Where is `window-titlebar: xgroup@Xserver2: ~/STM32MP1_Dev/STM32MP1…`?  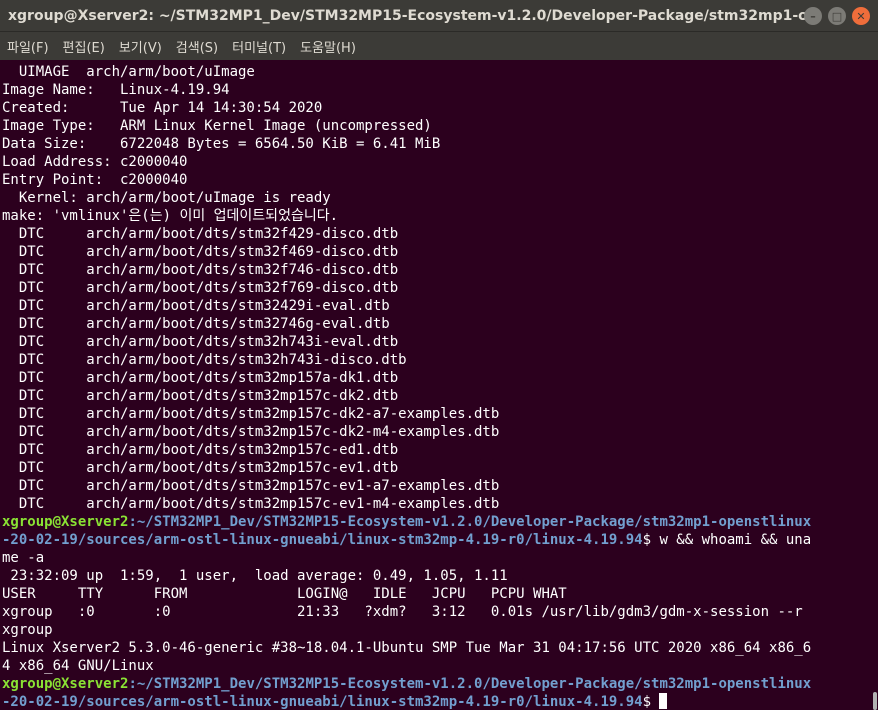
window-titlebar: xgroup@Xserver2: ~/STM32MP1_Dev/STM32MP1… is located at coordinates (439, 16).